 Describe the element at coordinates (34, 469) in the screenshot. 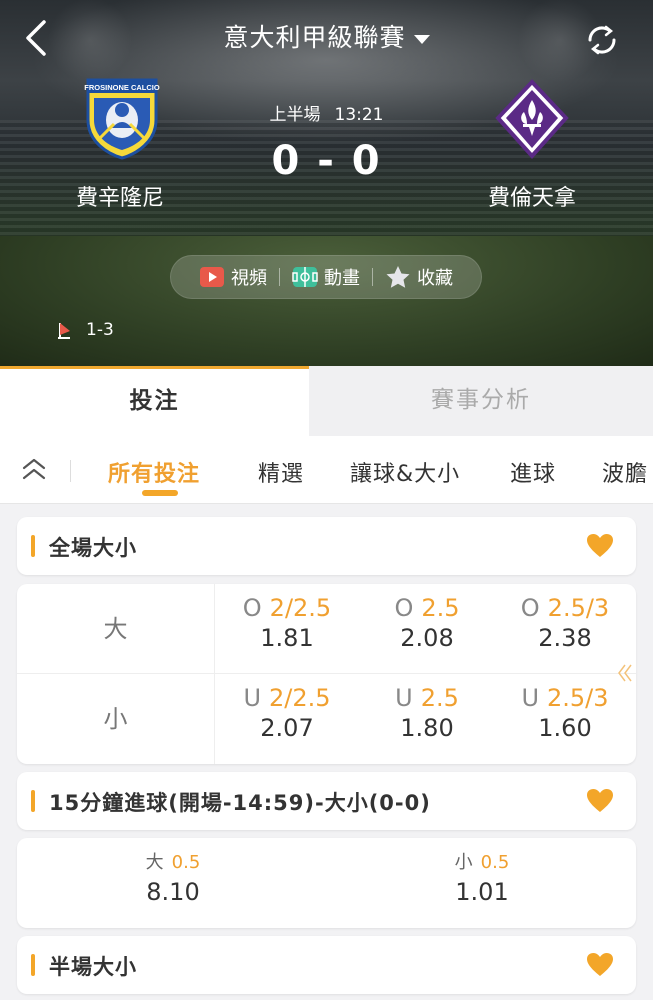

I see `collapse-all-icon` at that location.